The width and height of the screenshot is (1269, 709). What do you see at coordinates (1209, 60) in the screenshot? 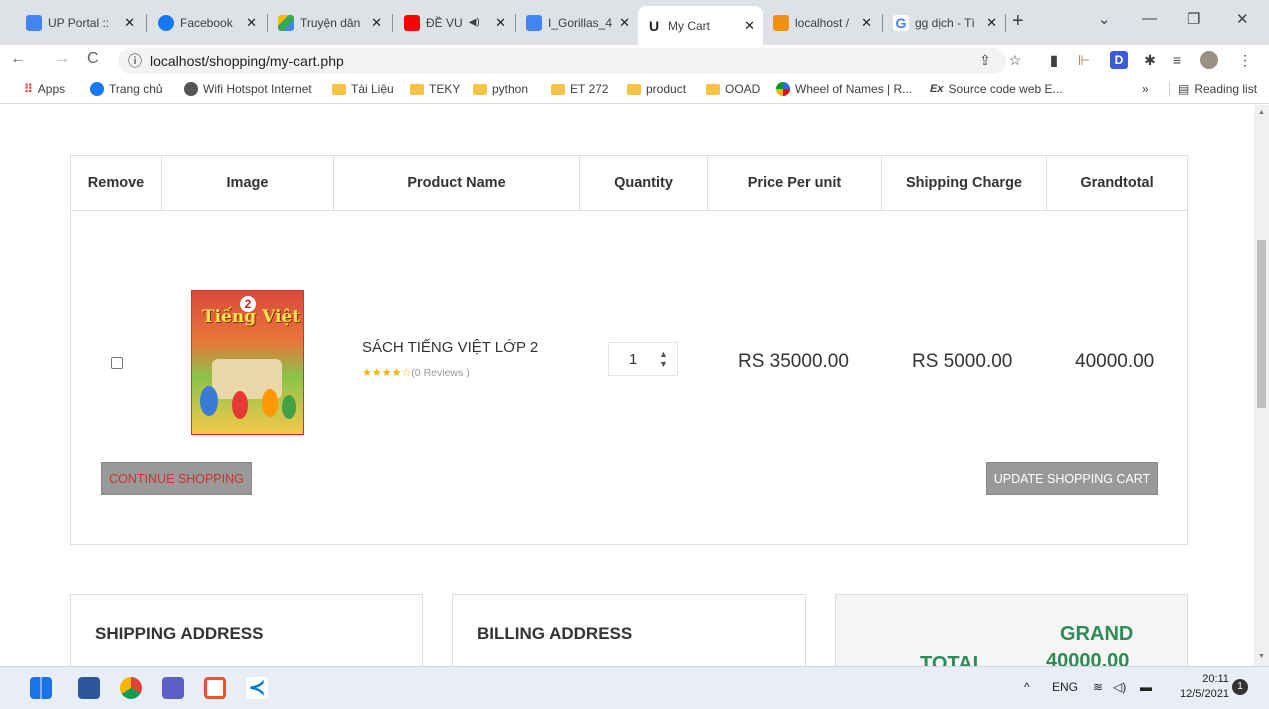
I see `profile-avatar` at bounding box center [1209, 60].